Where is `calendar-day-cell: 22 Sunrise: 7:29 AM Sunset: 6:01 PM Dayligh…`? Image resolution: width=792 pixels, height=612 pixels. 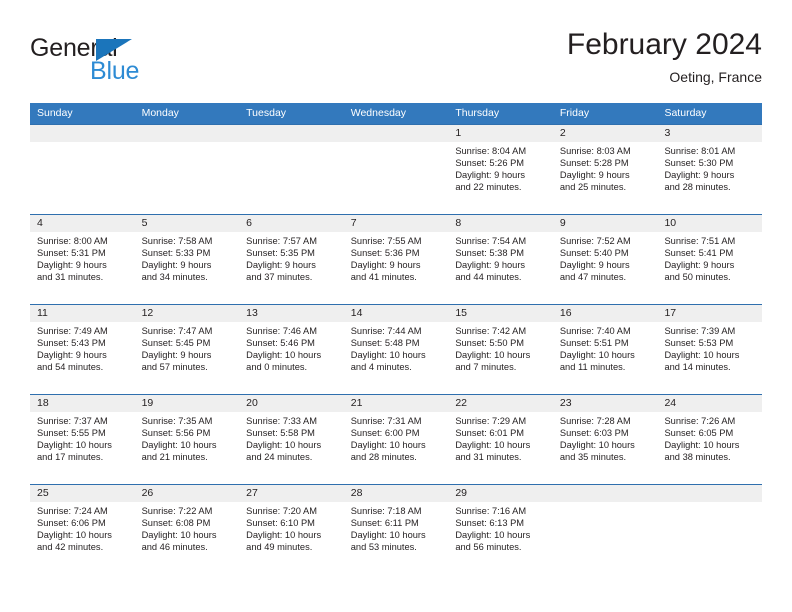
calendar-day-cell: 22 Sunrise: 7:29 AM Sunset: 6:01 PM Dayligh… is located at coordinates (500, 439).